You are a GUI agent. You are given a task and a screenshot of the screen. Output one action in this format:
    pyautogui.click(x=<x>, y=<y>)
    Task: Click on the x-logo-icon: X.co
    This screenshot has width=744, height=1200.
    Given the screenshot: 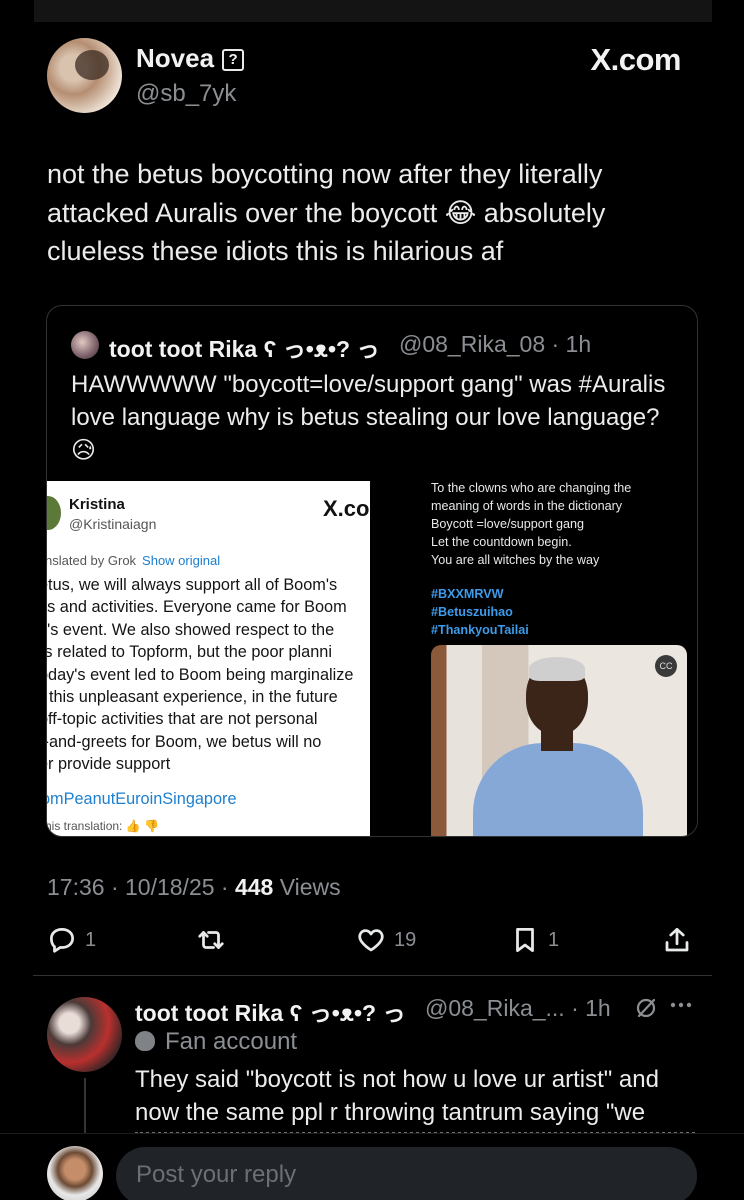 What is the action you would take?
    pyautogui.click(x=346, y=508)
    